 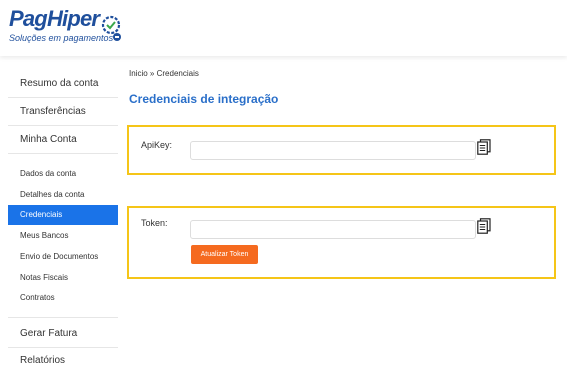 What do you see at coordinates (333, 229) in the screenshot?
I see `token-input` at bounding box center [333, 229].